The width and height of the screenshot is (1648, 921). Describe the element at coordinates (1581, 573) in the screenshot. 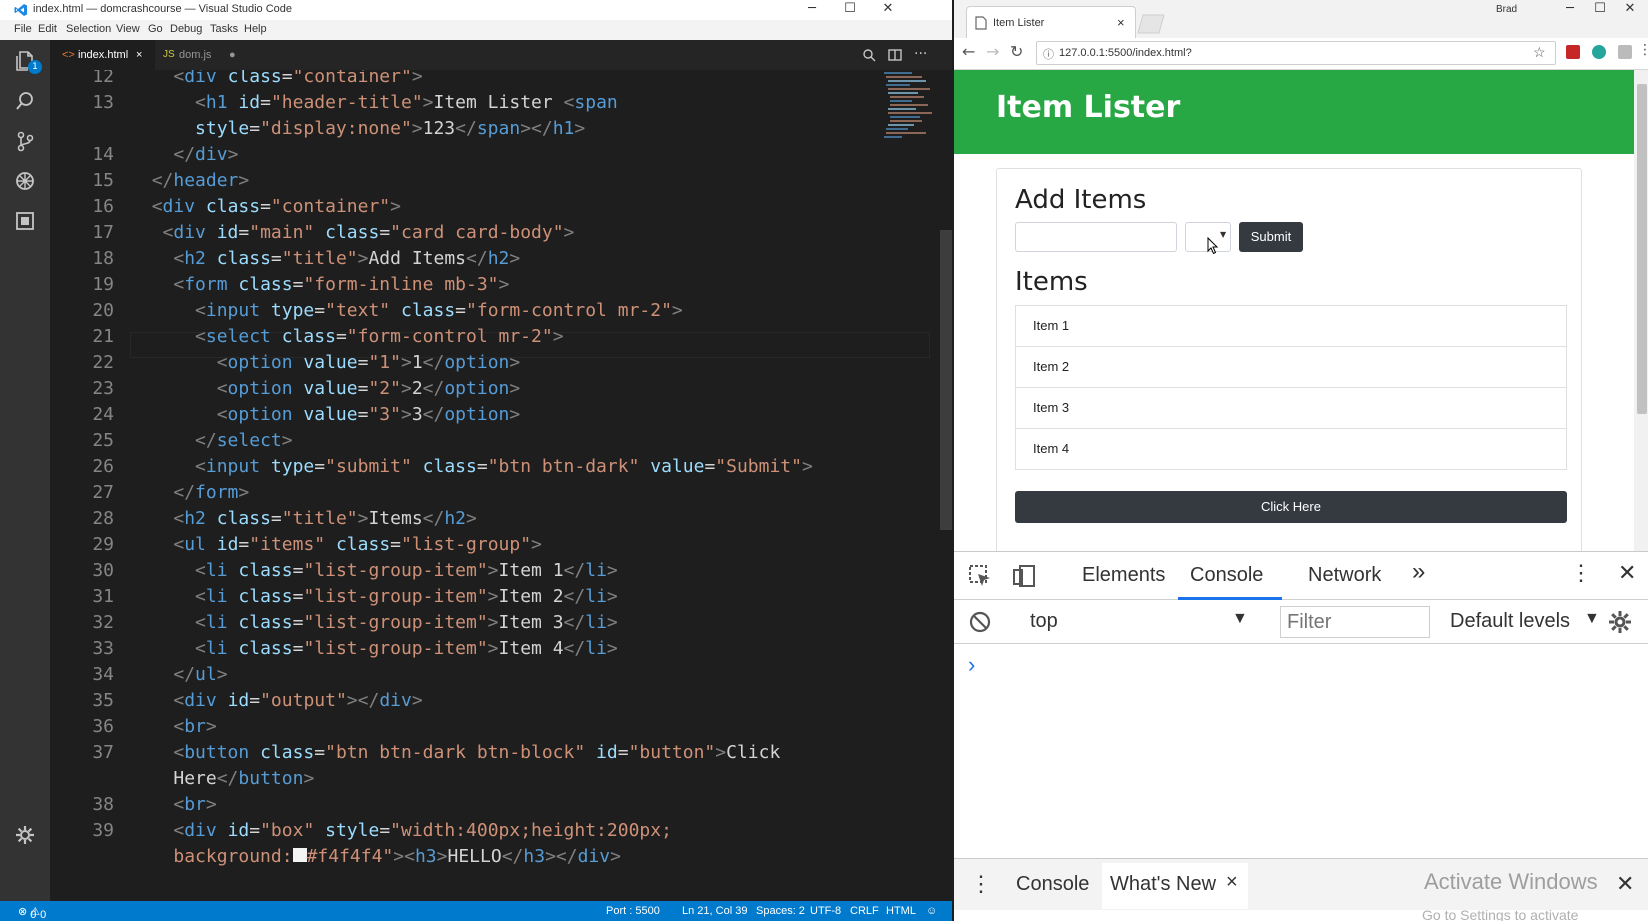

I see `devtools-menu-icon: ⋮` at that location.